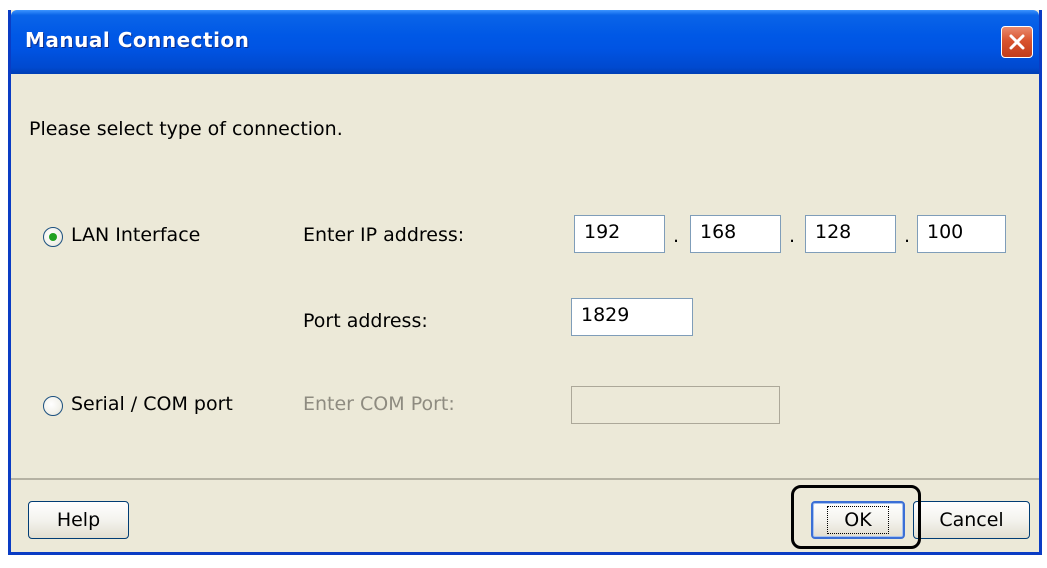 The width and height of the screenshot is (1047, 568). I want to click on close-icon, so click(1017, 42).